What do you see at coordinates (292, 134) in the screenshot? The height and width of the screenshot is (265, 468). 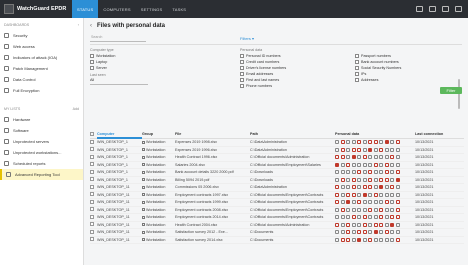 I see `header-path: Path` at bounding box center [292, 134].